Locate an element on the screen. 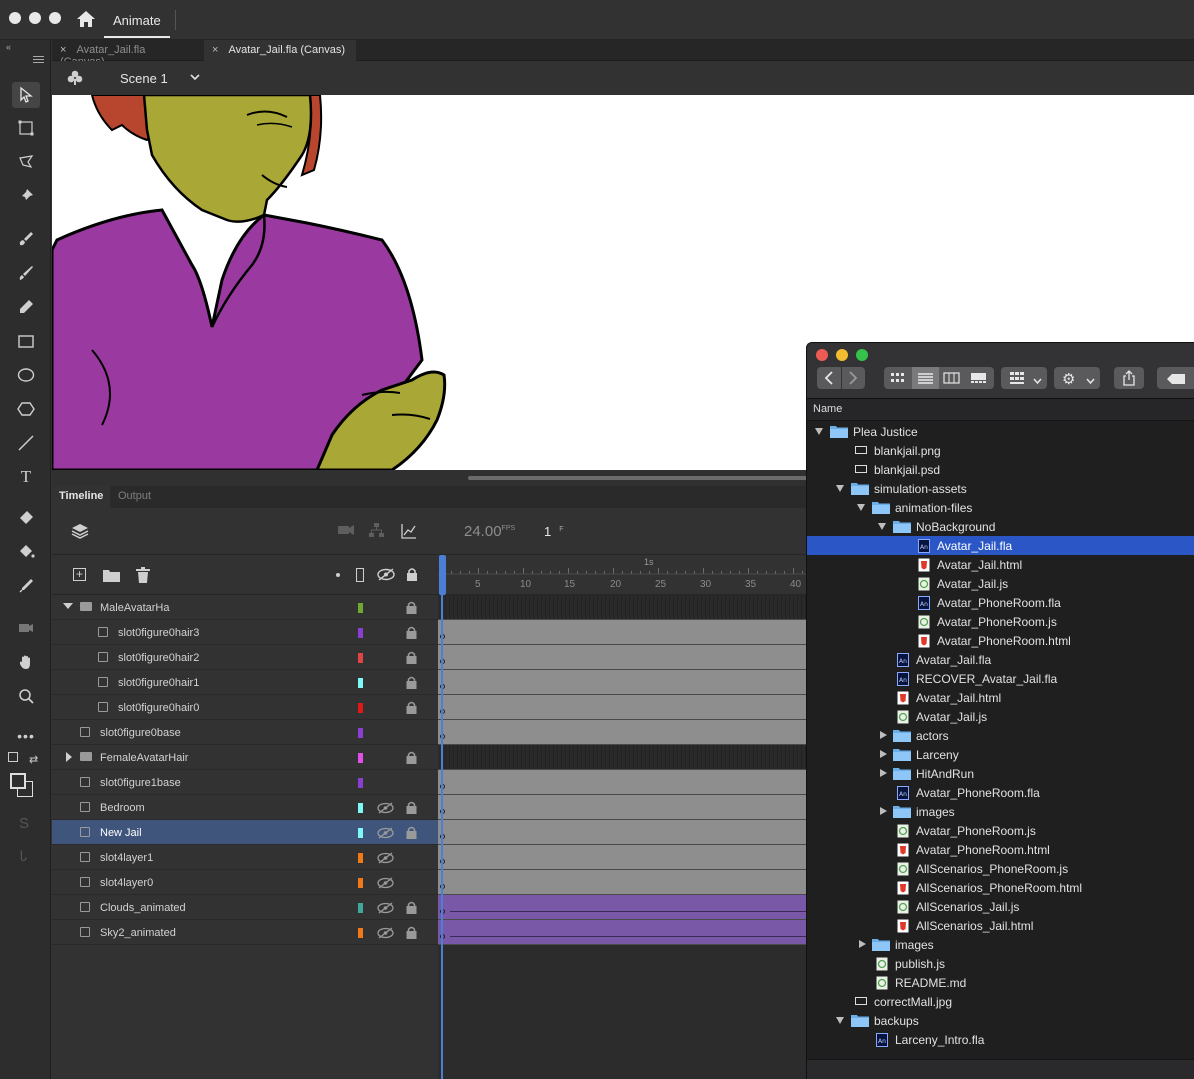  oval-tool-icon is located at coordinates (26, 375).